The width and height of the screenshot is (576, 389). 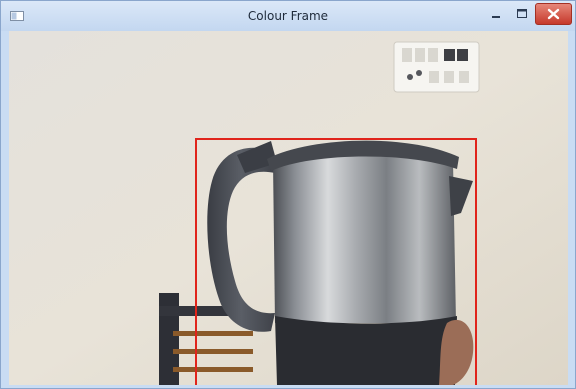 I want to click on close-icon, so click(x=553, y=14).